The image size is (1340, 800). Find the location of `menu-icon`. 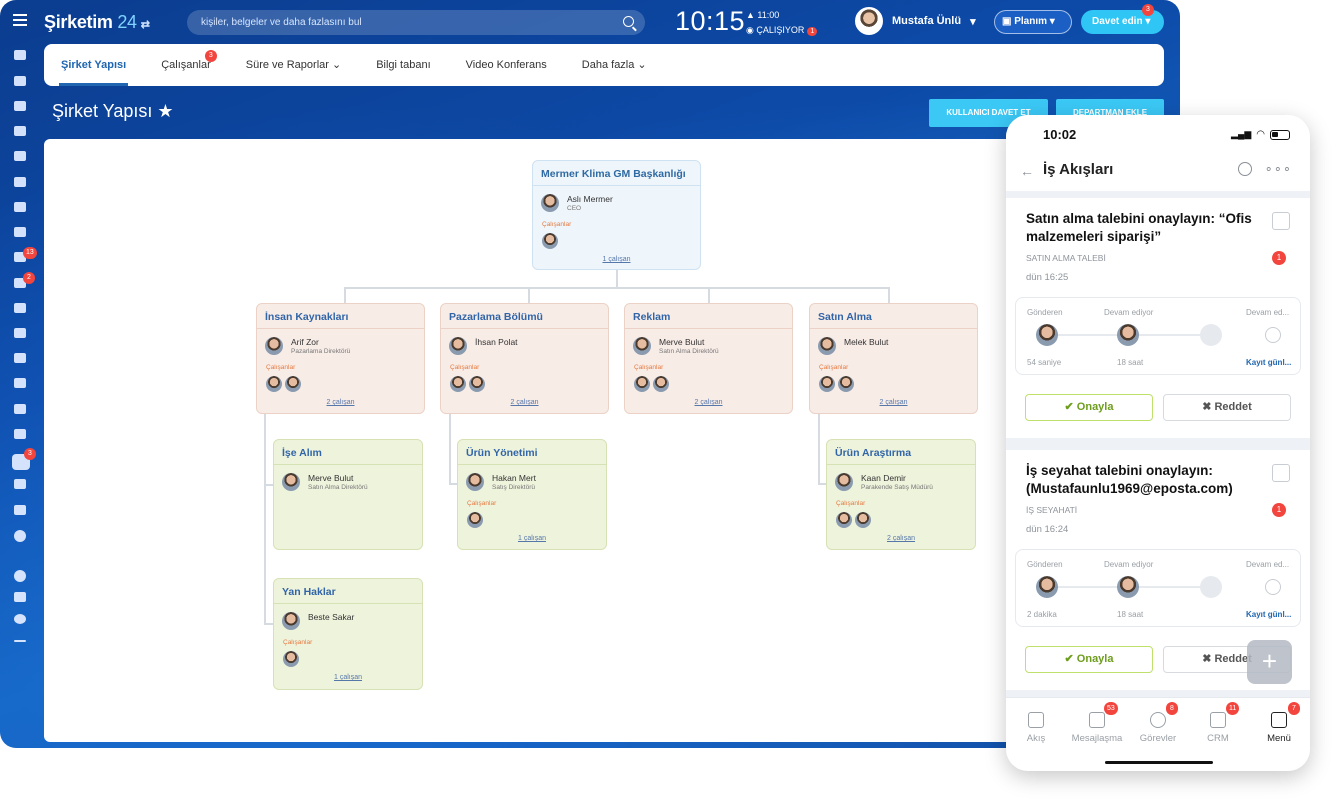

menu-icon is located at coordinates (20, 20).